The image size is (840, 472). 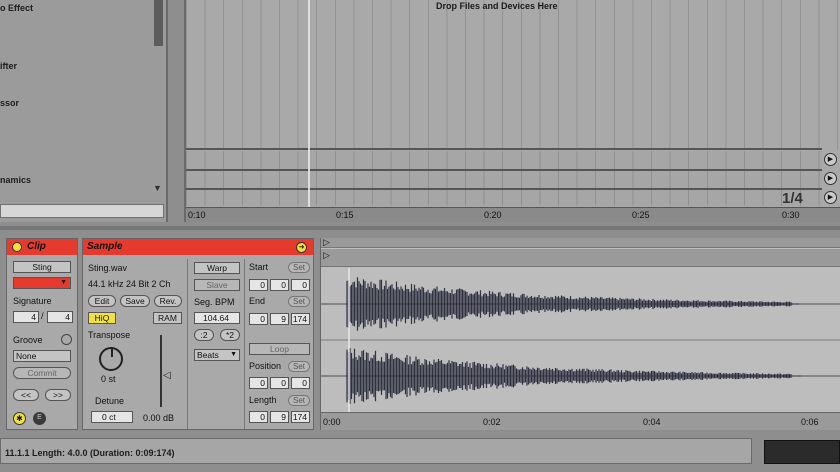 I want to click on overview-thumbnail, so click(x=802, y=452).